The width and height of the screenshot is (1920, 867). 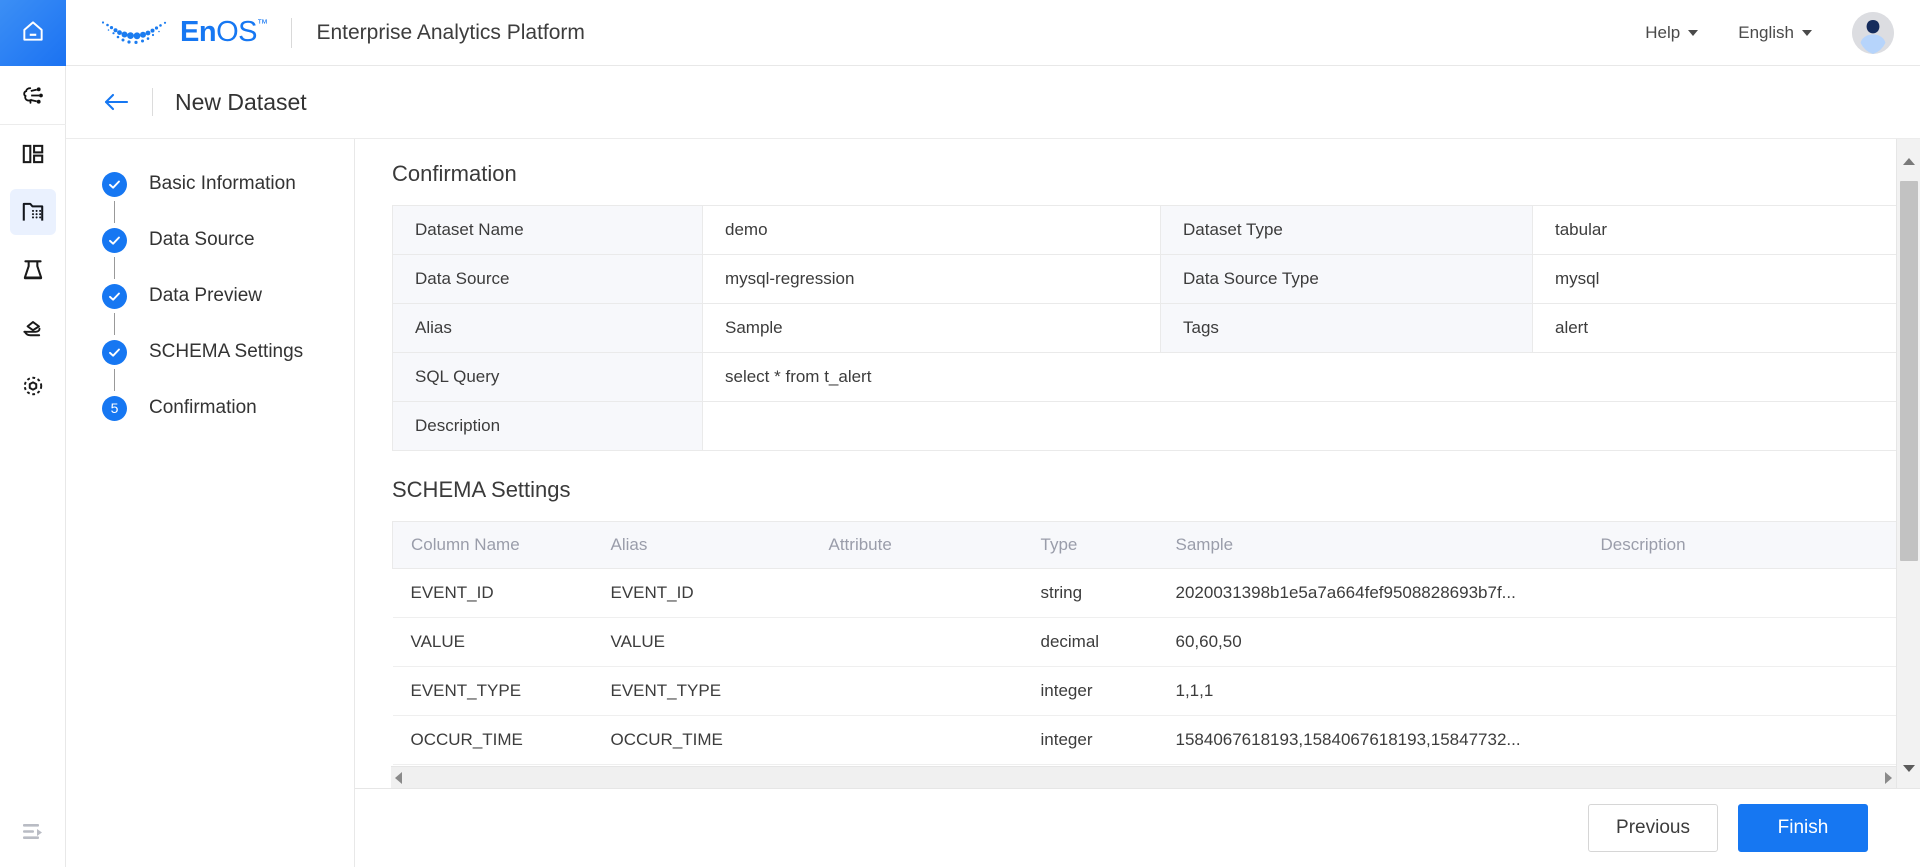 What do you see at coordinates (1143, 777) in the screenshot?
I see `horizontal-scrollbar` at bounding box center [1143, 777].